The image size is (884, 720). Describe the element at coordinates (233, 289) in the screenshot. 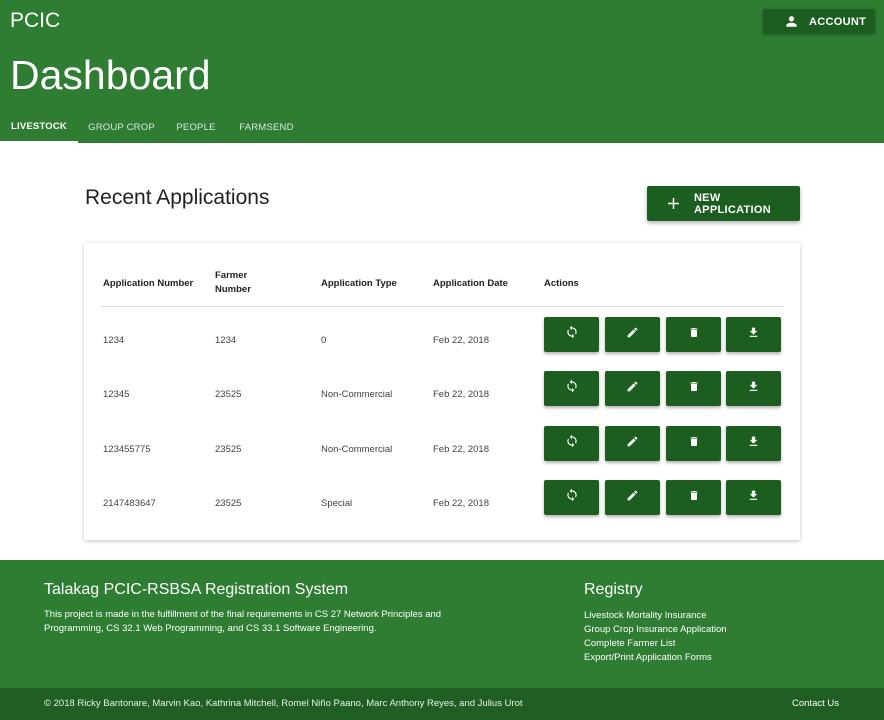

I see `column-header-text: Number` at that location.